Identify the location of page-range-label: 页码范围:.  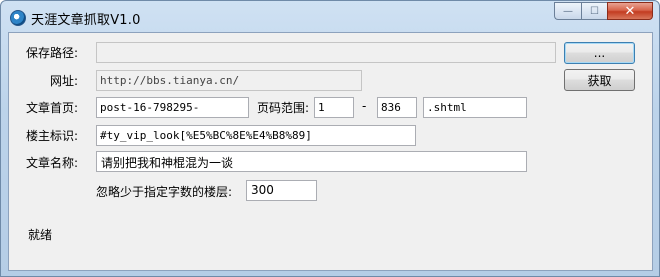
(283, 108).